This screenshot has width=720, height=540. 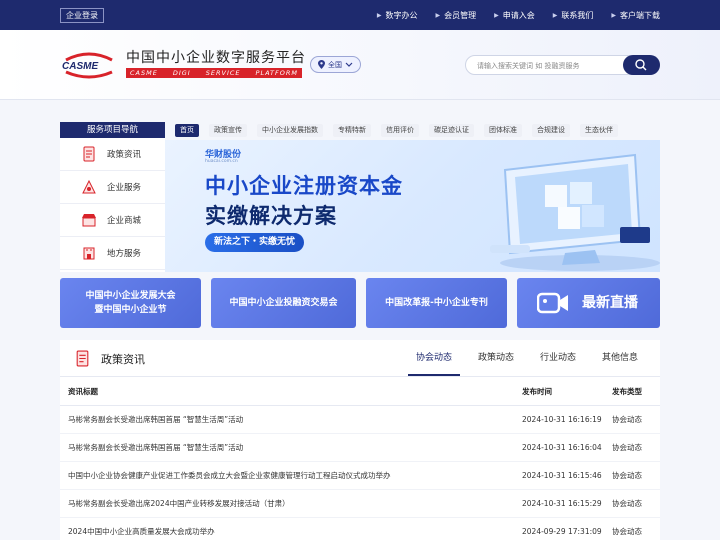 What do you see at coordinates (179, 504) in the screenshot?
I see `news-title: 马彬常务副会长受邀出席2024中国产业转移发展对接活动（甘肃）` at bounding box center [179, 504].